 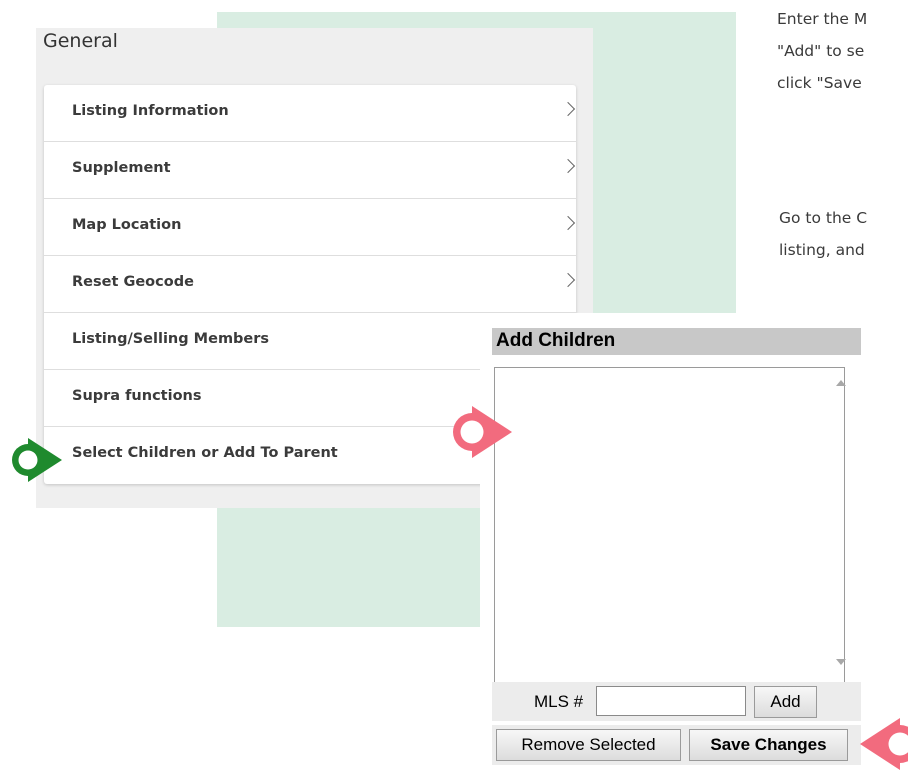 What do you see at coordinates (768, 745) in the screenshot?
I see `save-changes-button: Save Changes` at bounding box center [768, 745].